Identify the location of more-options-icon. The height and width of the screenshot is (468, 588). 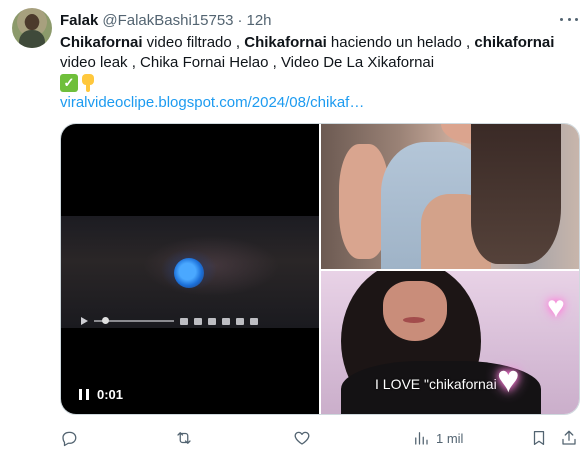
(569, 19).